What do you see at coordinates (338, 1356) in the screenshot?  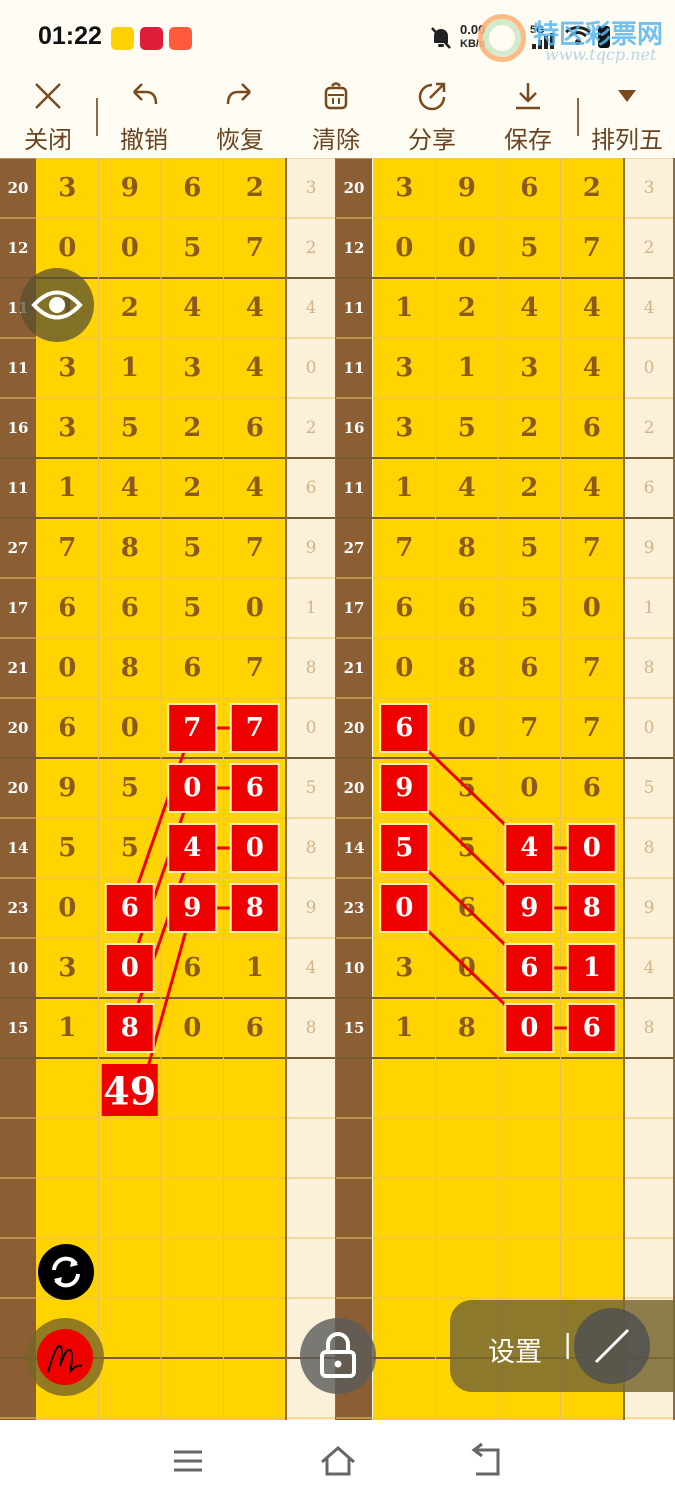 I see `lock-button` at bounding box center [338, 1356].